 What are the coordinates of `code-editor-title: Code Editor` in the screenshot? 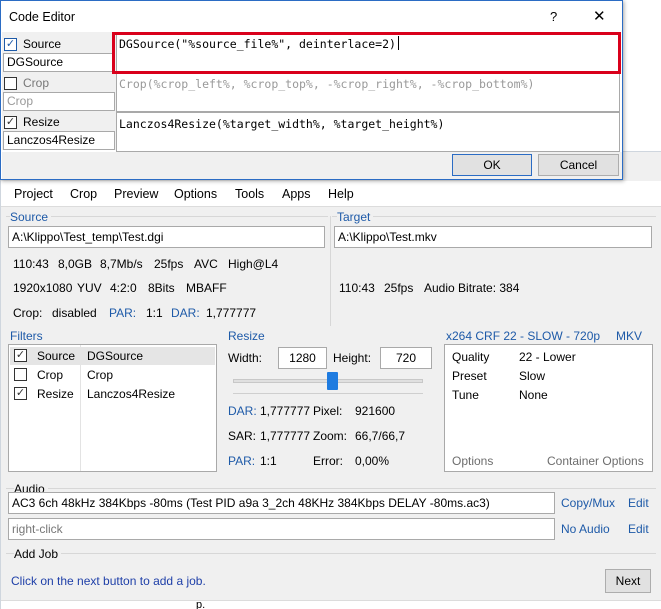 It's located at (42, 17).